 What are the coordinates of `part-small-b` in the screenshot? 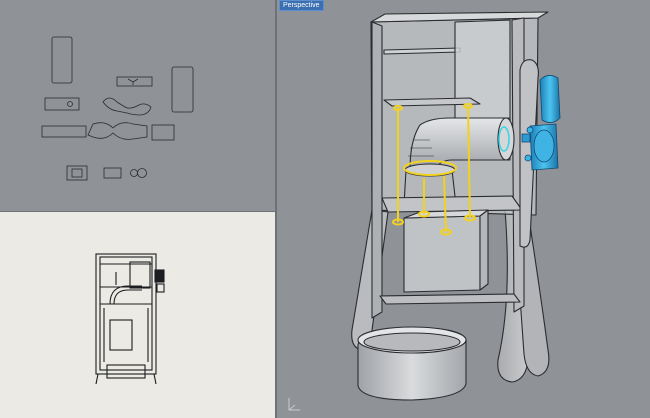 It's located at (112, 173).